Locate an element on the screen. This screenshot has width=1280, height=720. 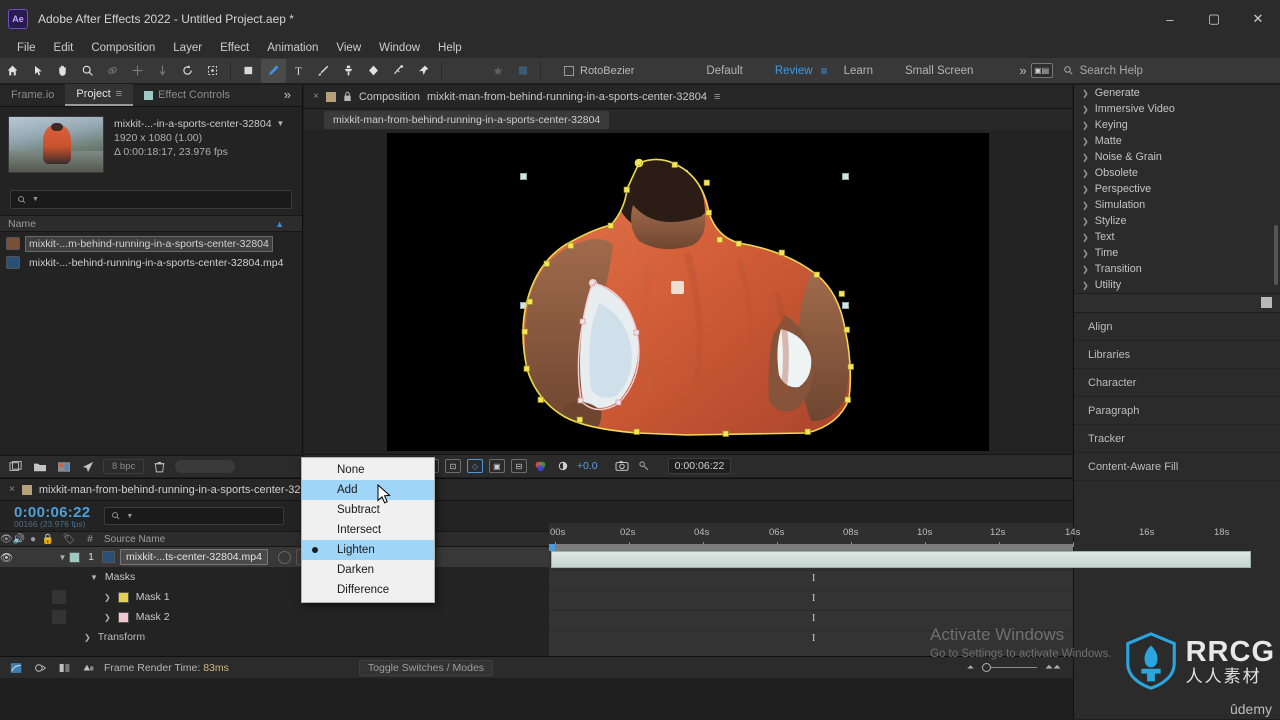
zoom-slider-thumb is located at coordinates (986, 667).